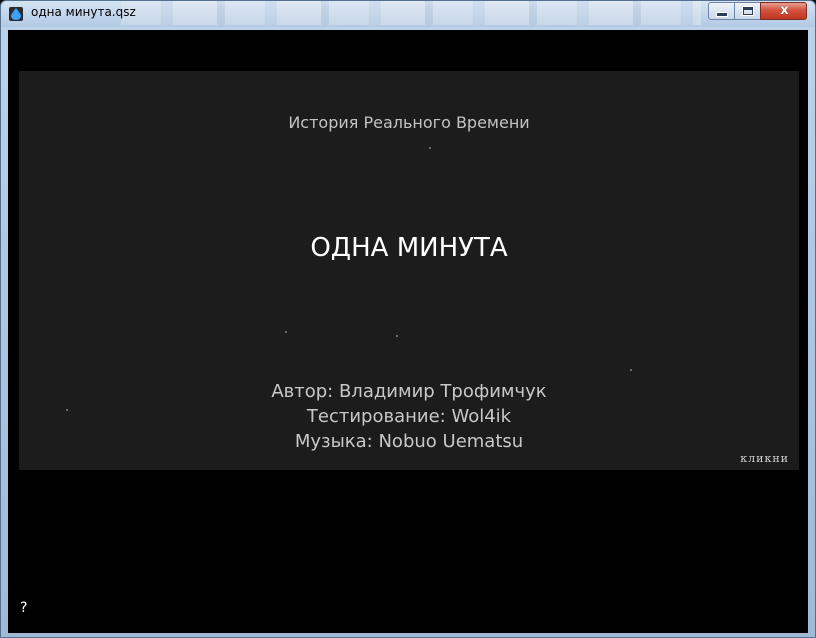  What do you see at coordinates (16, 14) in the screenshot?
I see `drop-icon` at bounding box center [16, 14].